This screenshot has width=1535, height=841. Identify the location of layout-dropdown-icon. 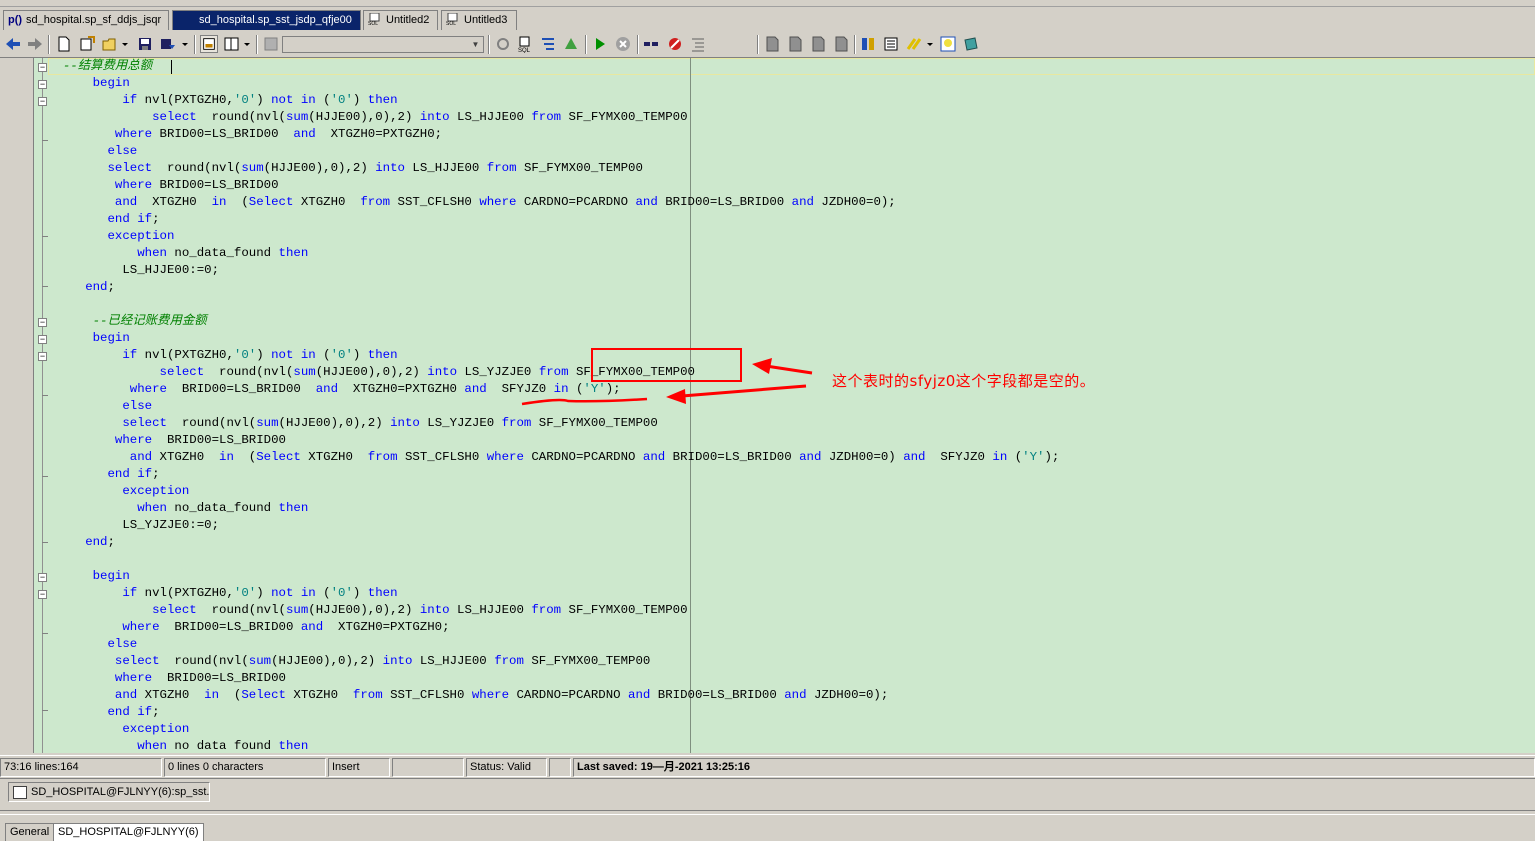
(247, 44).